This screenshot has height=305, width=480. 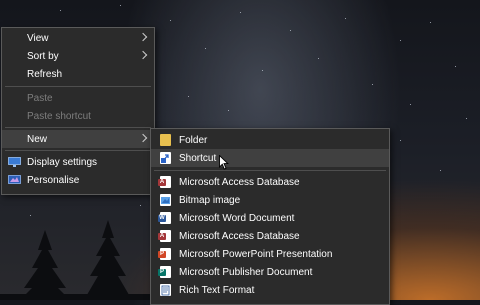 I want to click on menu-item-paste-shortcut: Paste shortcut, so click(x=78, y=116).